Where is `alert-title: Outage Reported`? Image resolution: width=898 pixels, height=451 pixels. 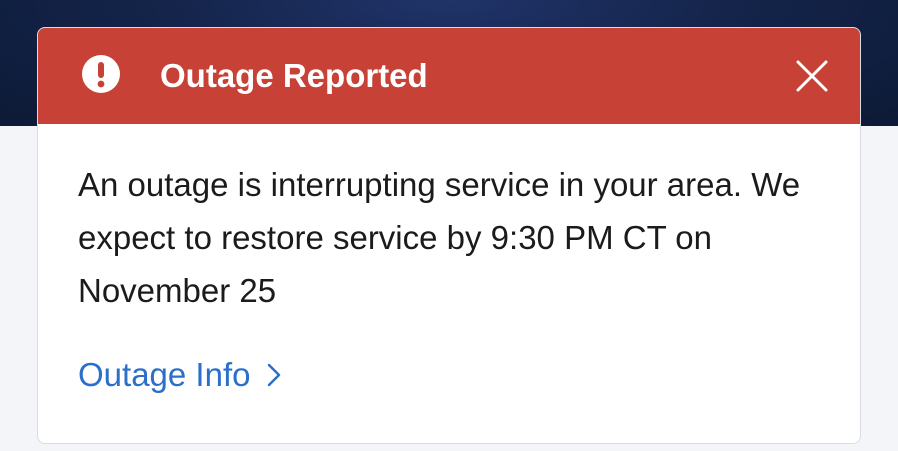 alert-title: Outage Reported is located at coordinates (294, 75).